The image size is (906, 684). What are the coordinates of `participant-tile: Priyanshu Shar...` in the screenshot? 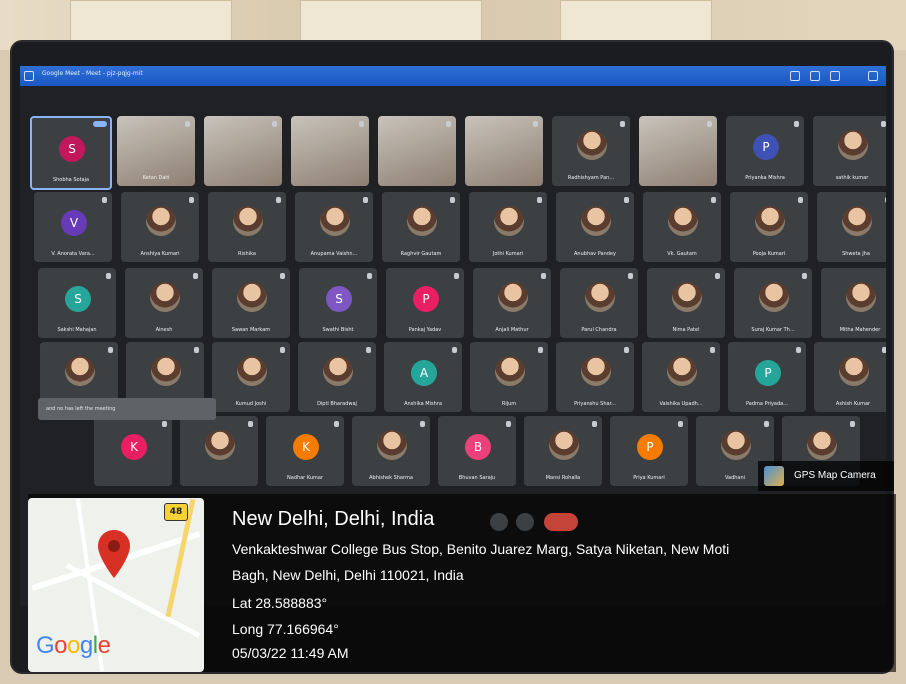 It's located at (595, 377).